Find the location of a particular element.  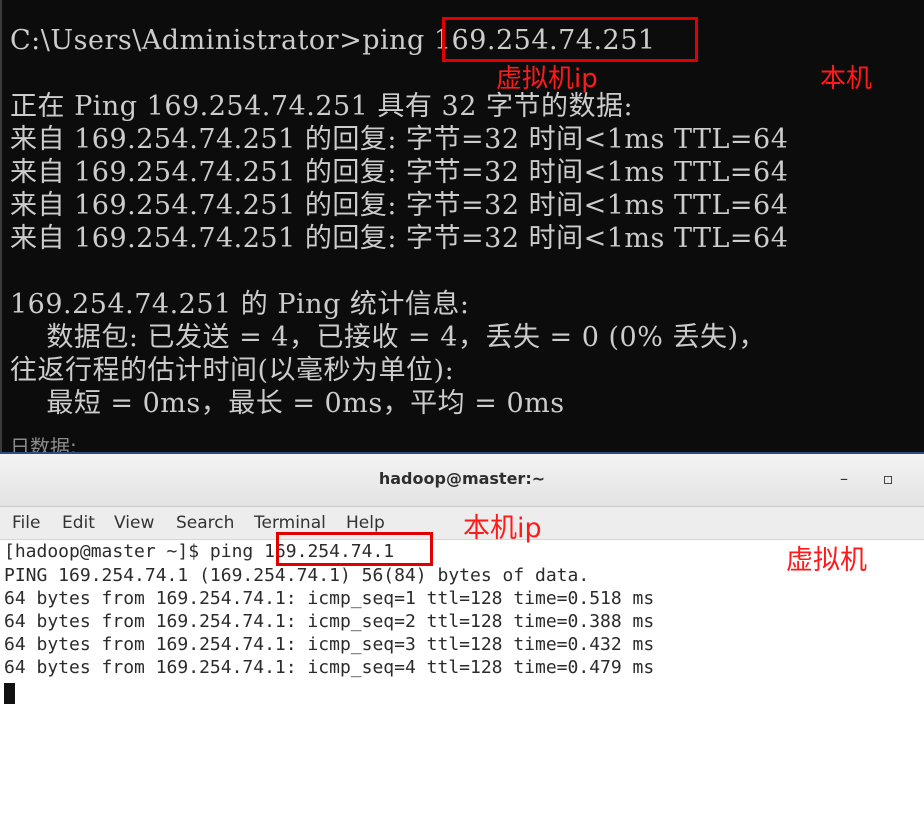

cmd-output-line: 169.254.74.251 的 Ping 统计信息: is located at coordinates (240, 304).